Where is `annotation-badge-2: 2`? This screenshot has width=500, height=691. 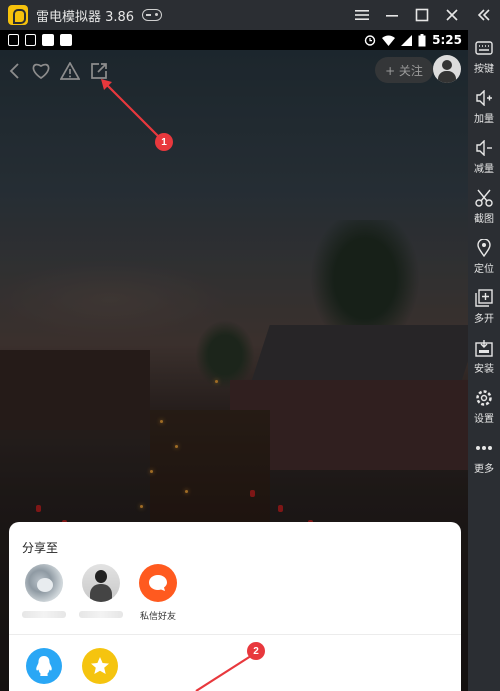
annotation-badge-2: 2 is located at coordinates (256, 651).